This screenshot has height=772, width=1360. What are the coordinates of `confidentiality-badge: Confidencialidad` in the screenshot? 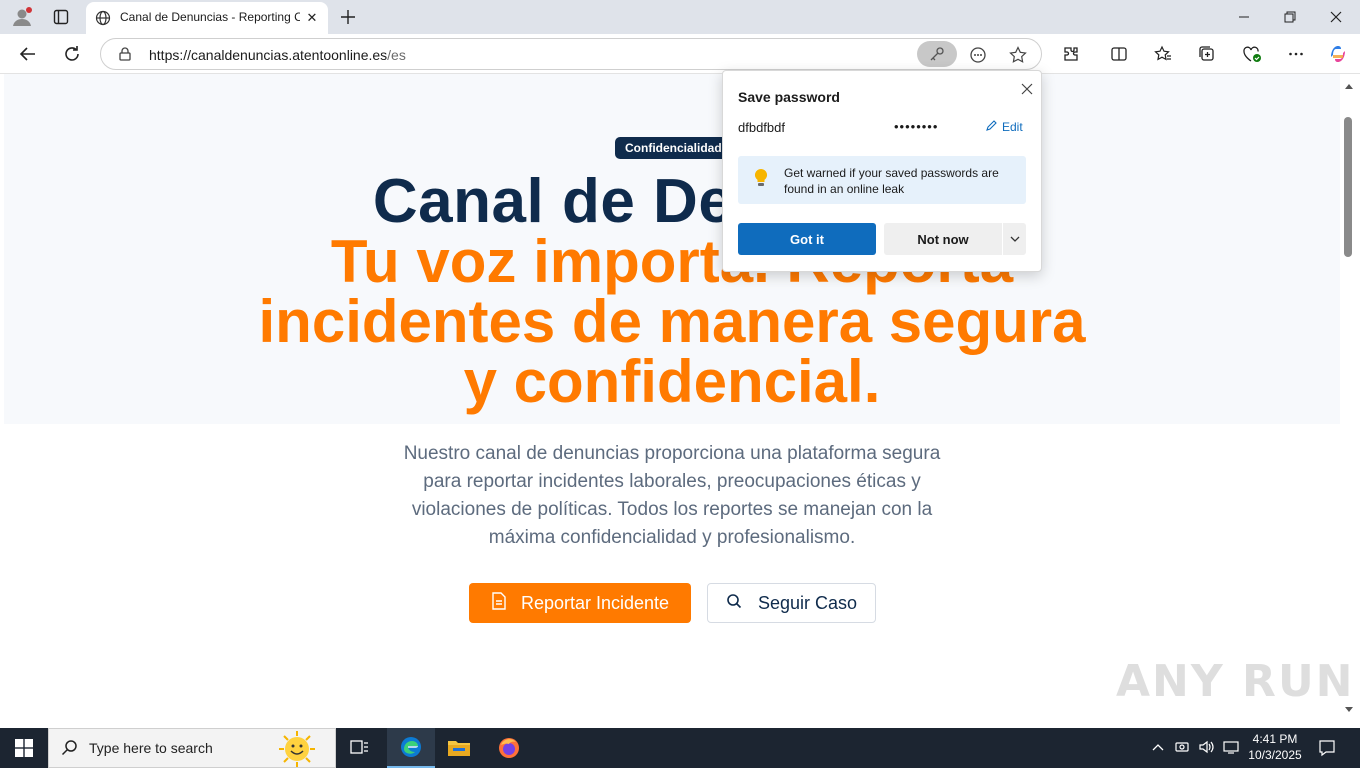 It's located at (673, 148).